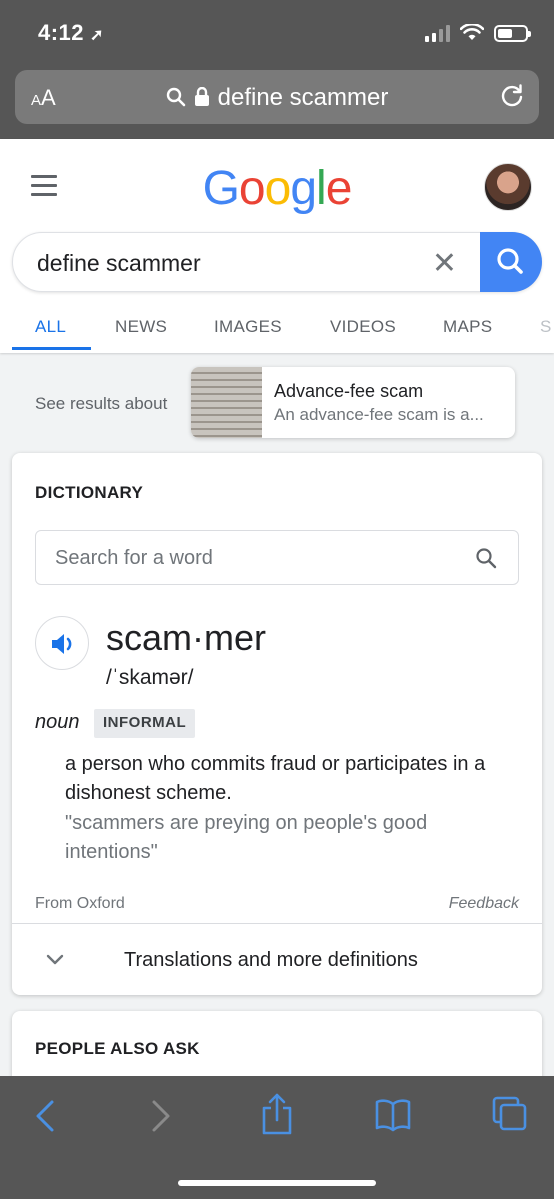 Image resolution: width=554 pixels, height=1199 pixels. I want to click on speaker-icon, so click(62, 644).